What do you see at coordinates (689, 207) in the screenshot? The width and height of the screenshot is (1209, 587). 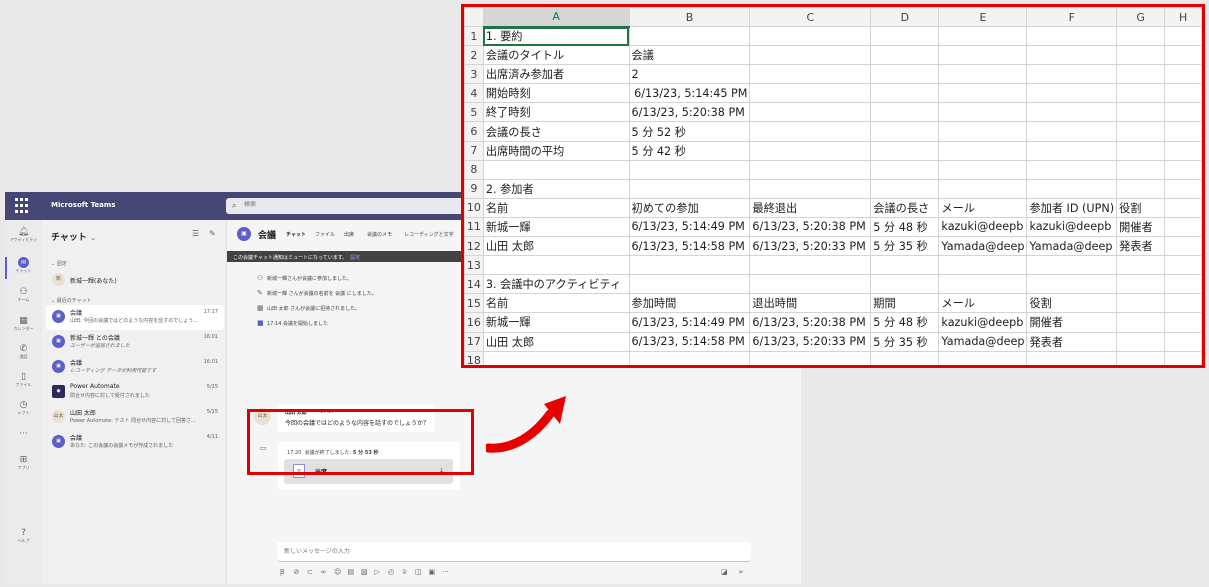 I see `cell: 初めての参加` at bounding box center [689, 207].